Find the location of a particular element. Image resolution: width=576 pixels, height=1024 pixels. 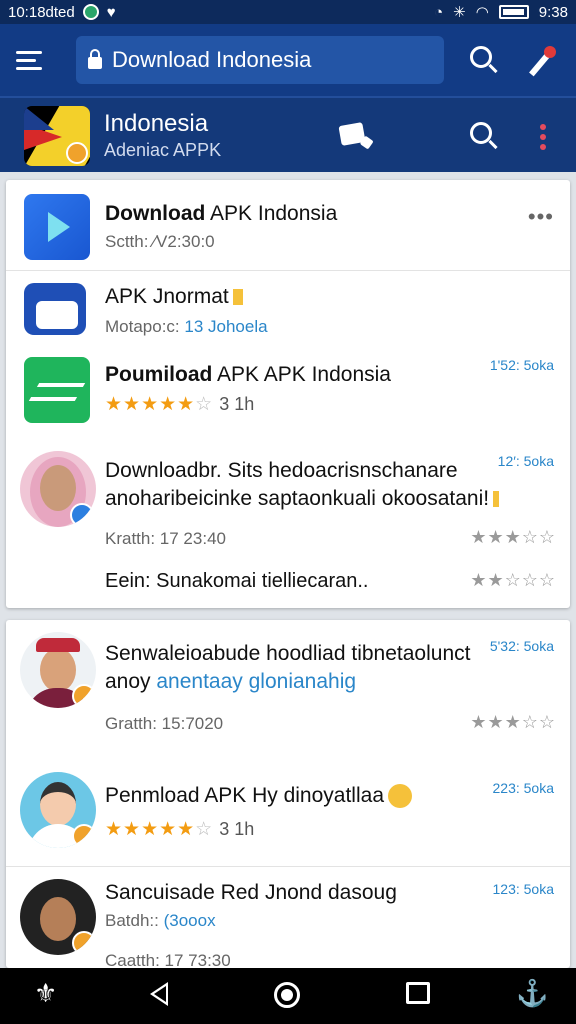

url-bar: Download Indonesia is located at coordinates (260, 60).